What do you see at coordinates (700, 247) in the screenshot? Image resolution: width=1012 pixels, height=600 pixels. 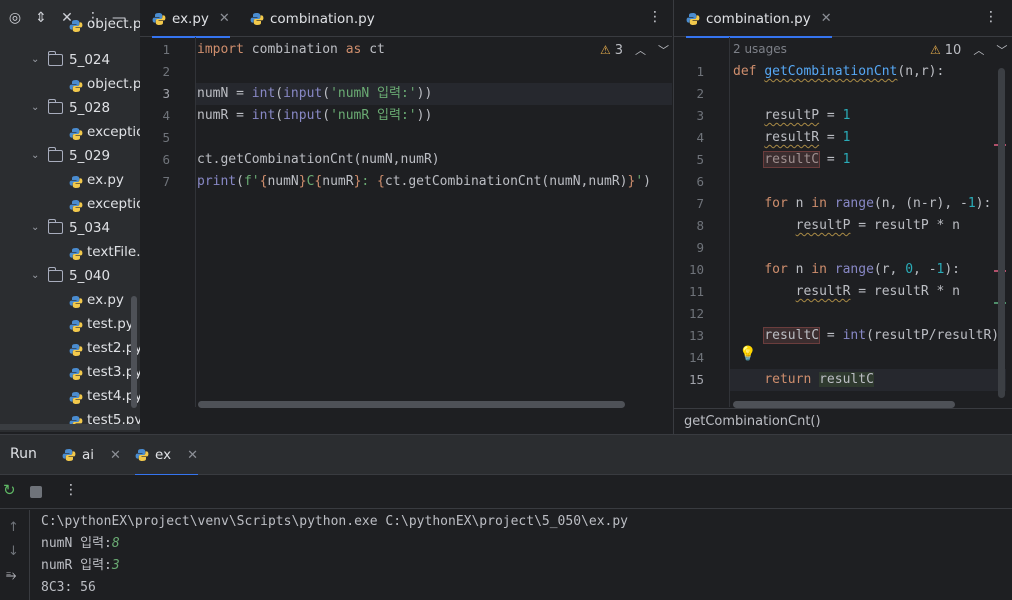 I see `line-number: 9` at bounding box center [700, 247].